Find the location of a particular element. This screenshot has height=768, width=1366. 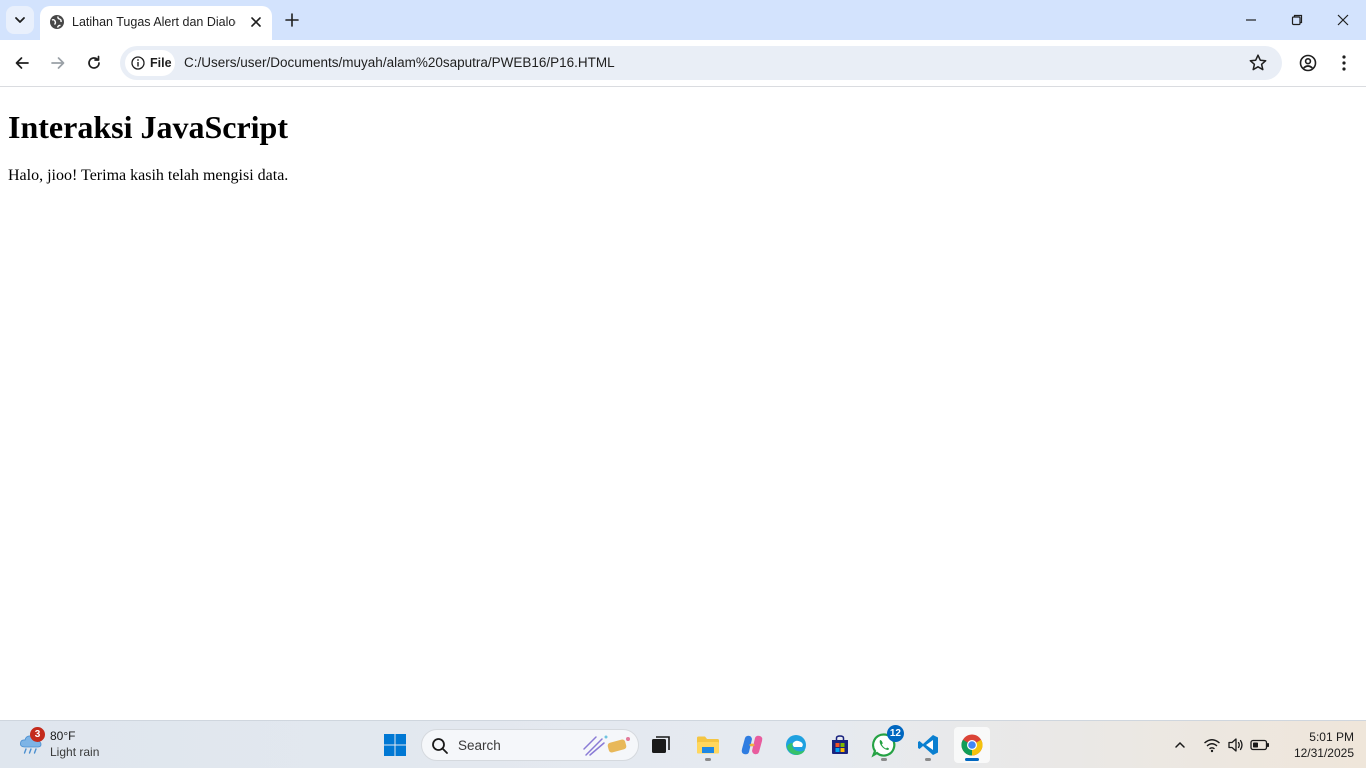

file-explorer-button is located at coordinates (708, 745).